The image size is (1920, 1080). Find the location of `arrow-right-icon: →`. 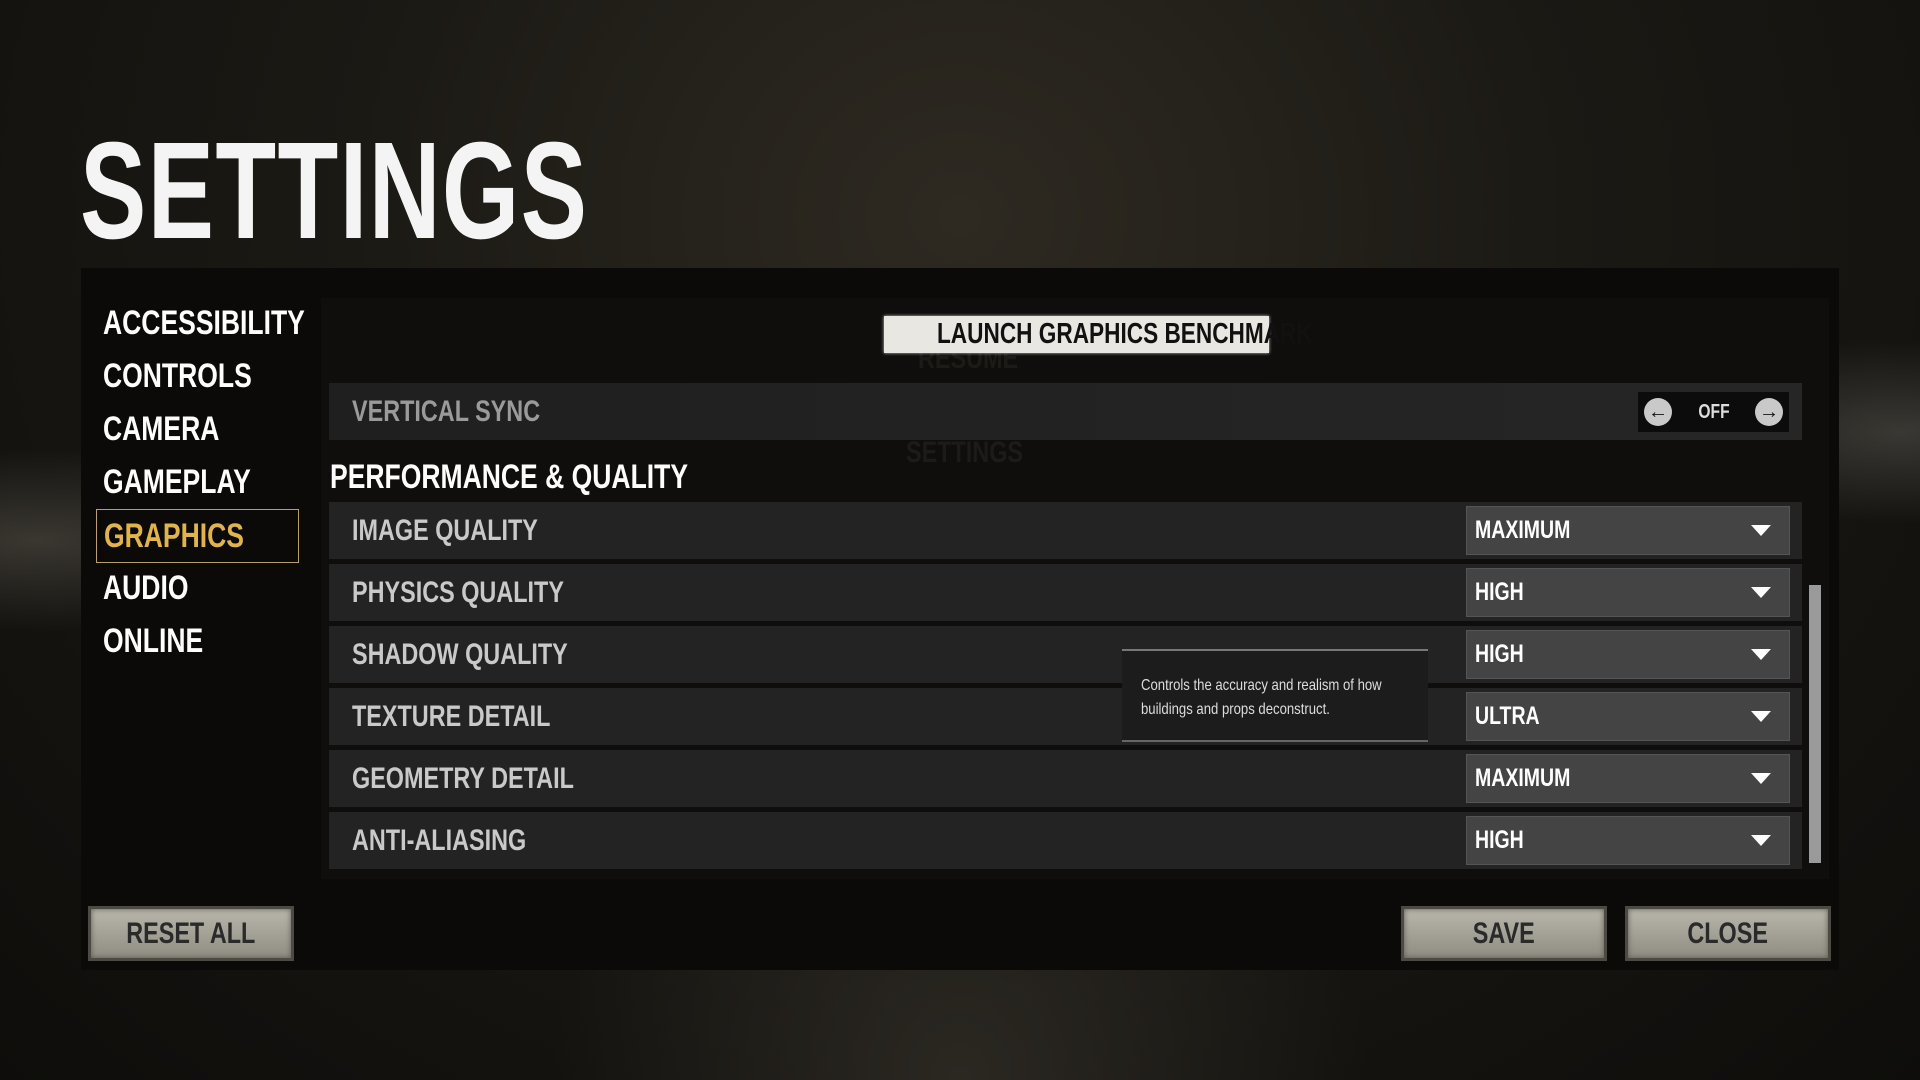

arrow-right-icon: → is located at coordinates (1769, 412).